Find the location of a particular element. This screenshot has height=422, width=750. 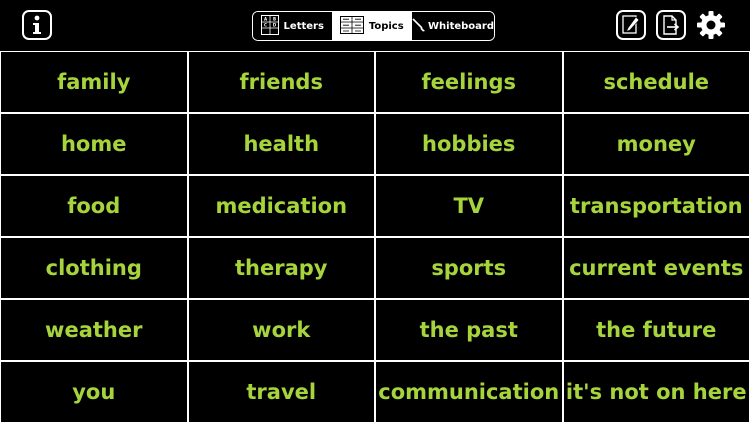

topics-grid-icon is located at coordinates (351, 26).